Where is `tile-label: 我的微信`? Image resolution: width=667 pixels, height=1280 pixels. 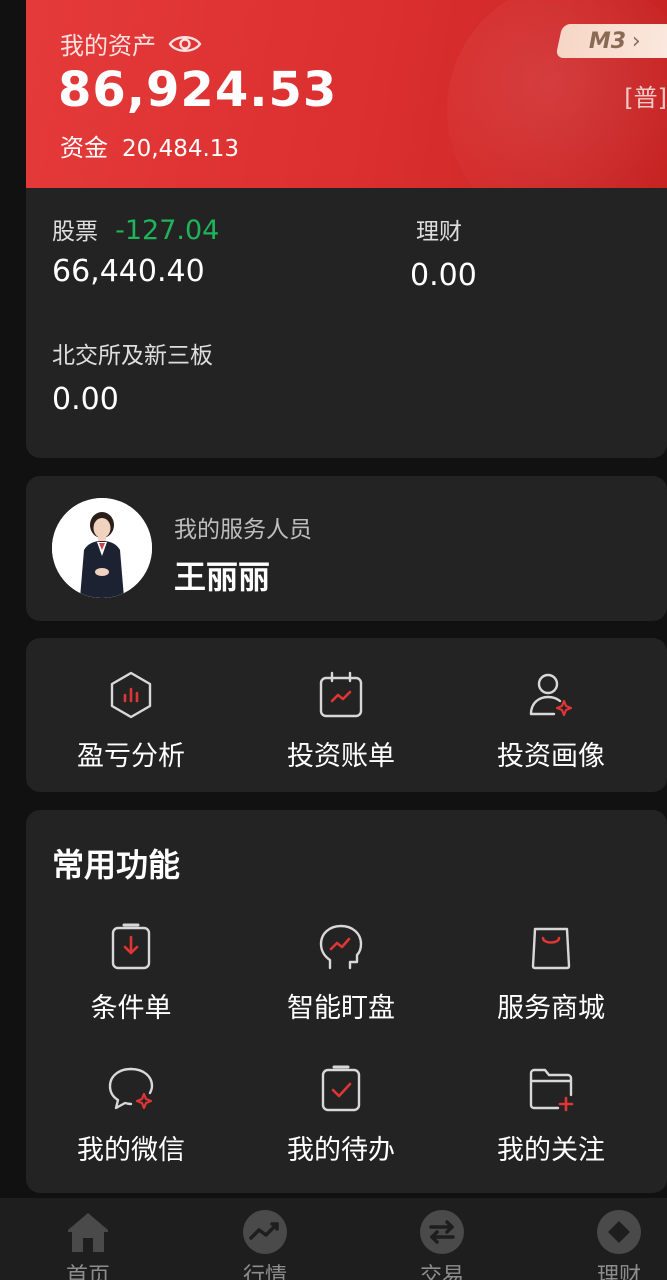 tile-label: 我的微信 is located at coordinates (131, 1150).